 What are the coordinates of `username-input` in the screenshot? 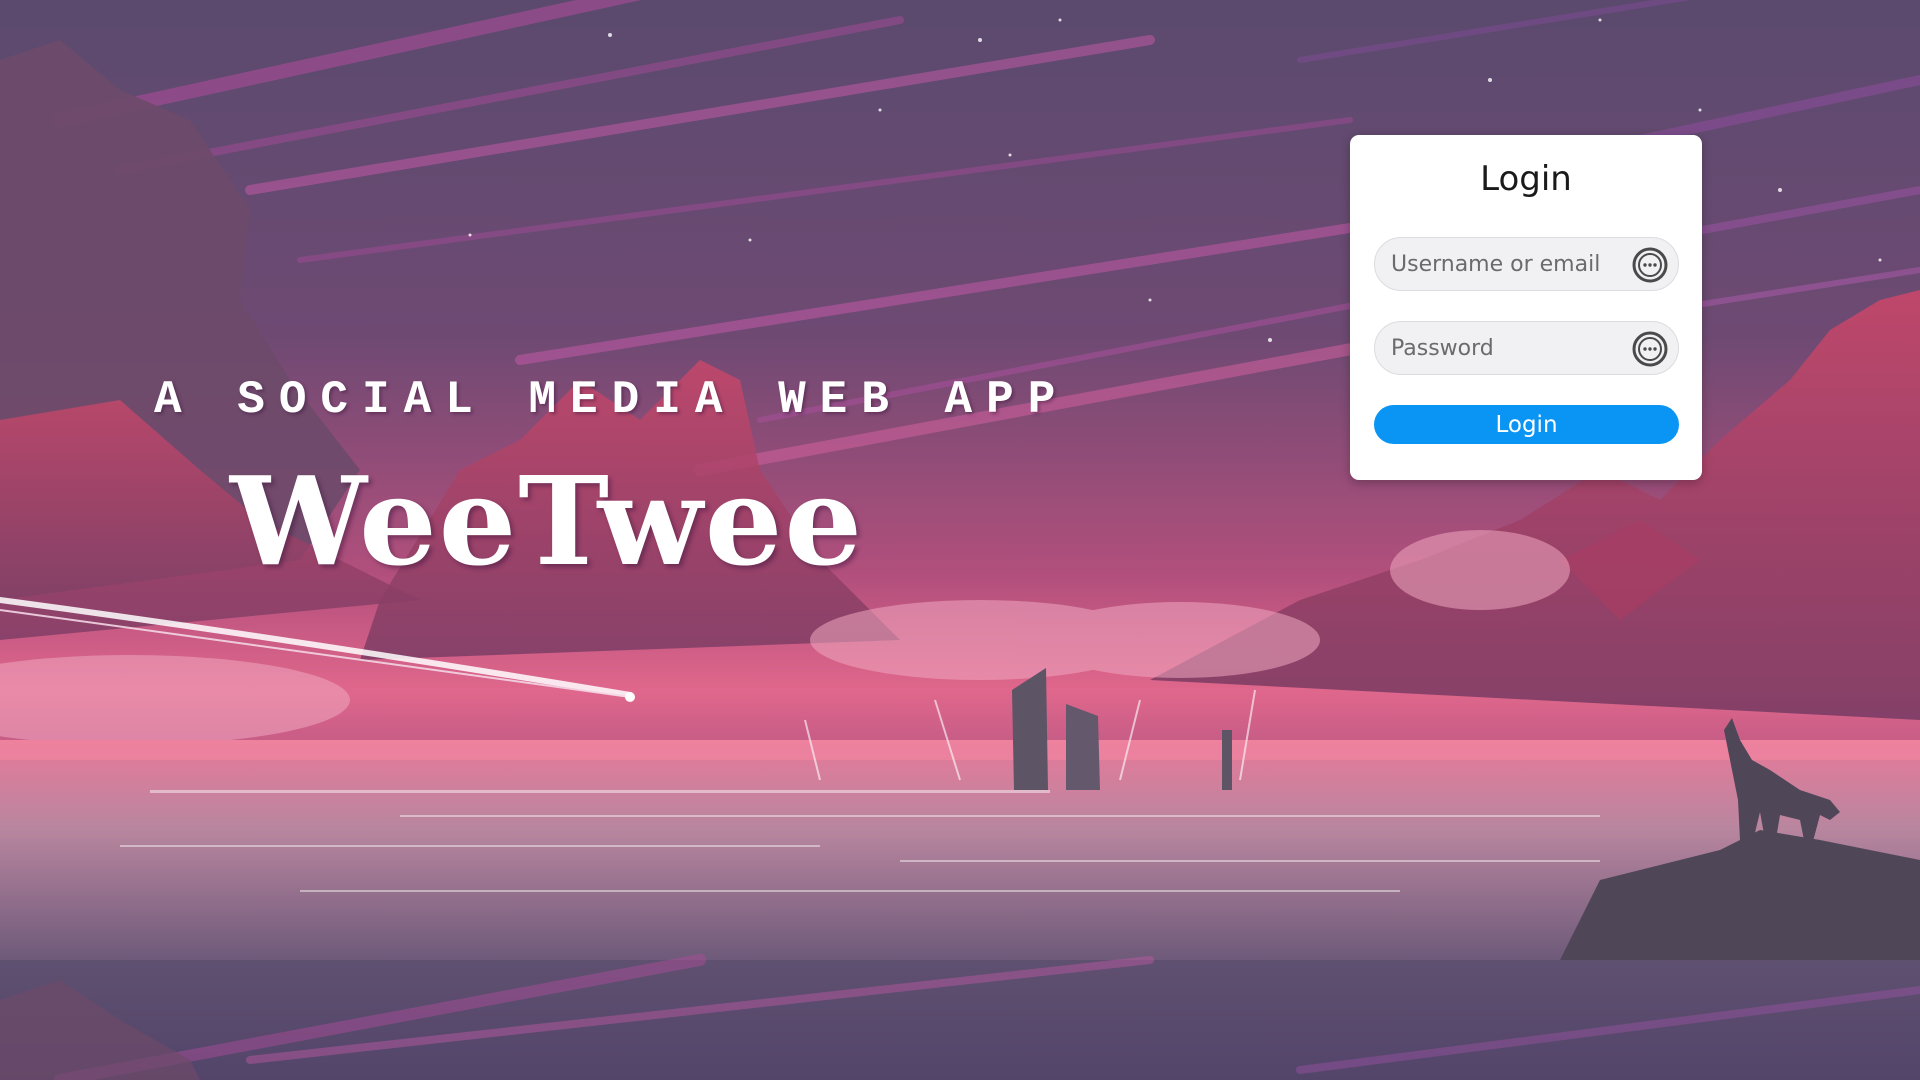 It's located at (1506, 264).